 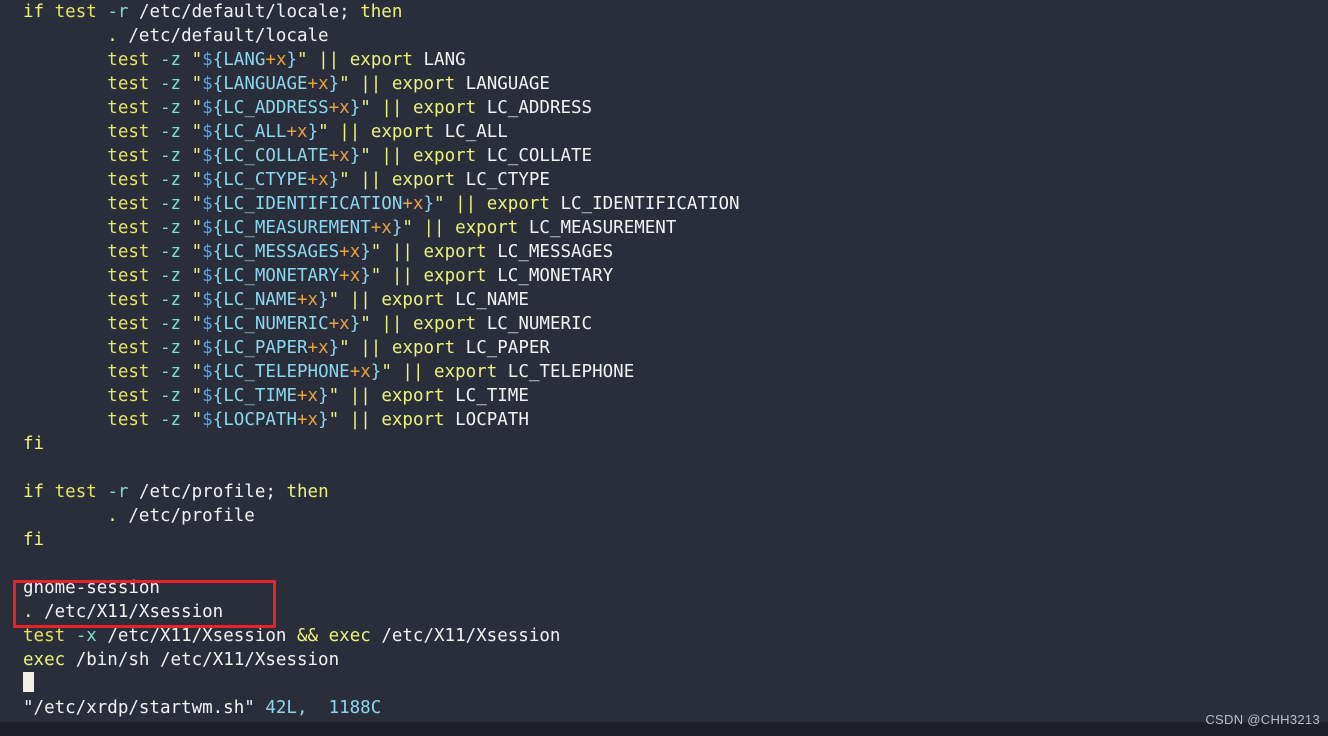 What do you see at coordinates (307, 204) in the screenshot?
I see `var-brace-open: {LC_IDENTIFICATION` at bounding box center [307, 204].